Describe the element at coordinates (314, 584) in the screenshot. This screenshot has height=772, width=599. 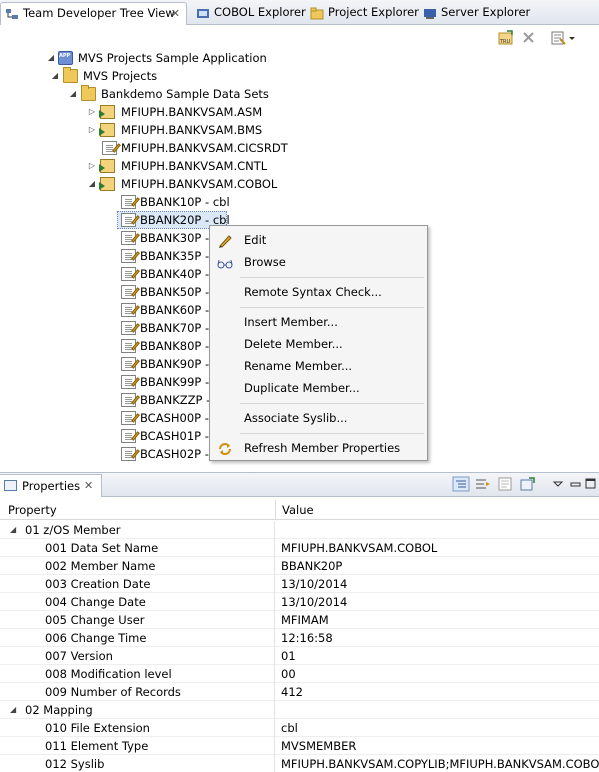
I see `property-value: 13/10/2014` at that location.